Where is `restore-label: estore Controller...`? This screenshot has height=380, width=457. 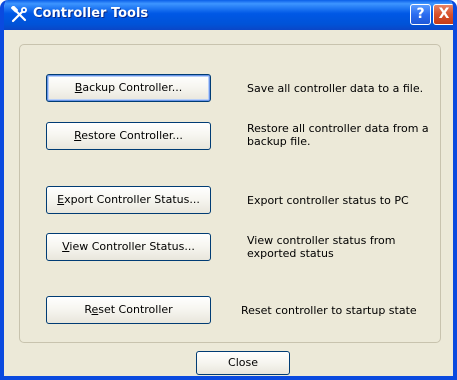
restore-label: estore Controller... is located at coordinates (132, 135).